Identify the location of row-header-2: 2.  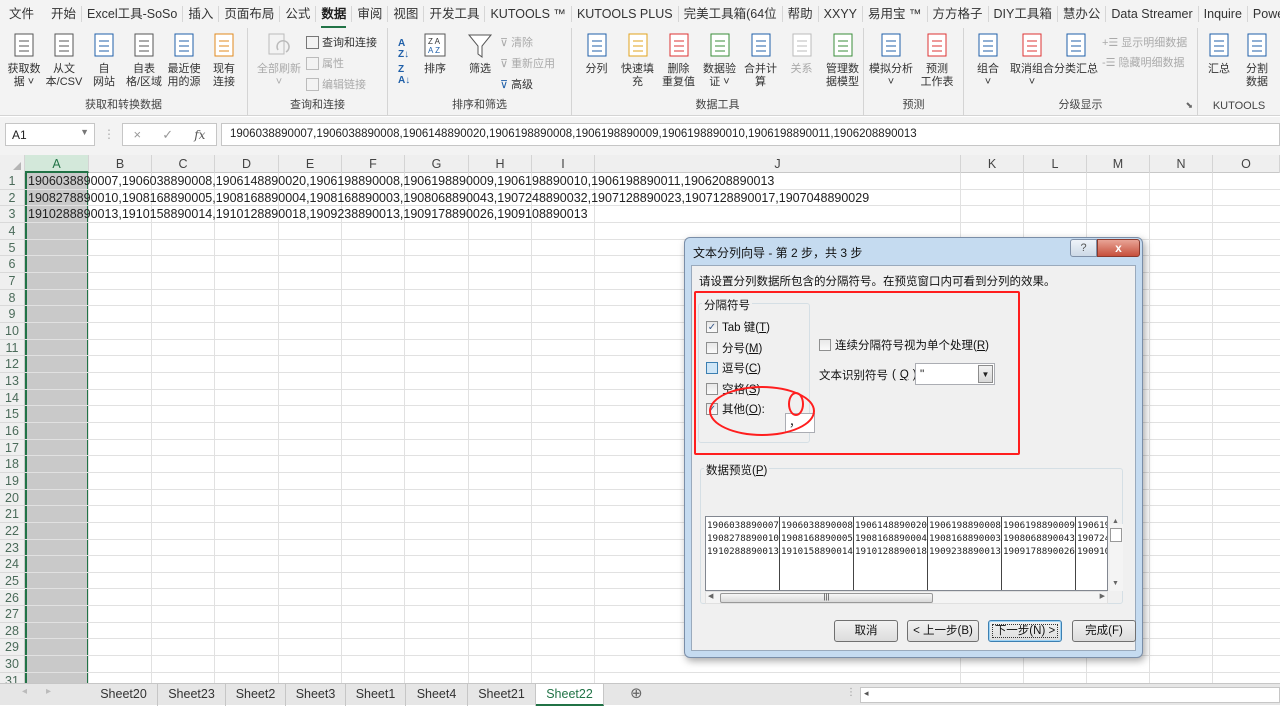
(12, 198).